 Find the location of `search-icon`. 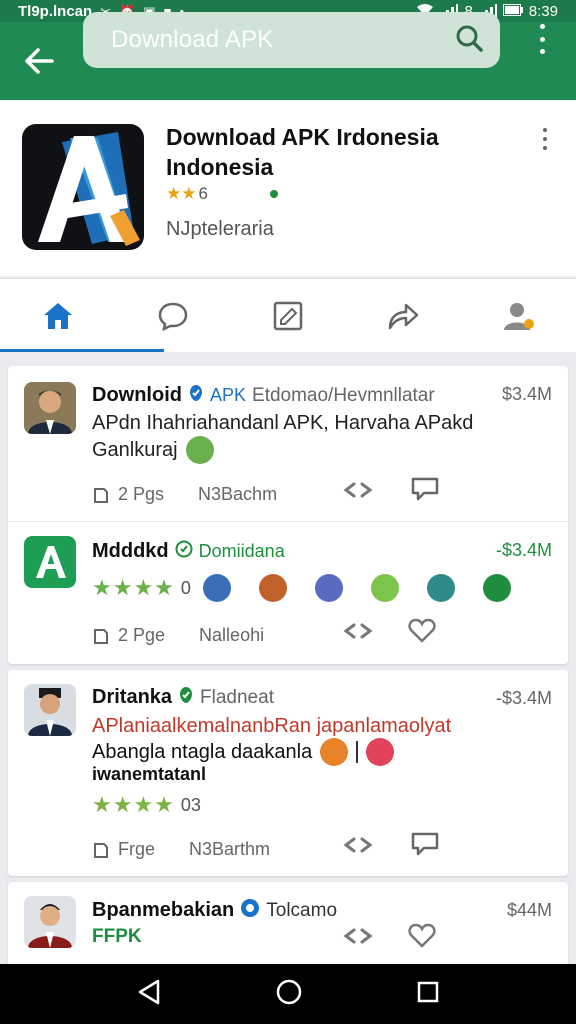

search-icon is located at coordinates (469, 40).